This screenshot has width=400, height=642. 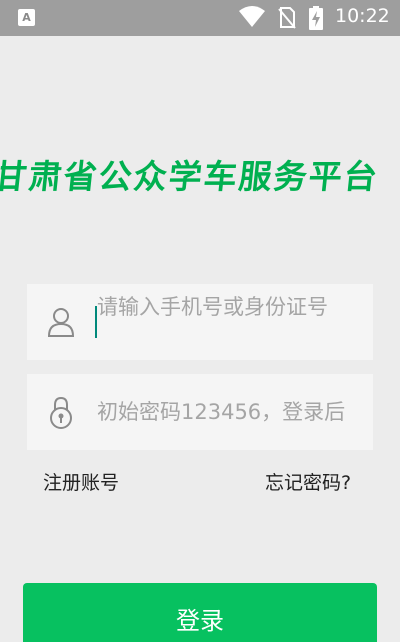 What do you see at coordinates (308, 481) in the screenshot?
I see `forgot-password-link: 忘记密码?` at bounding box center [308, 481].